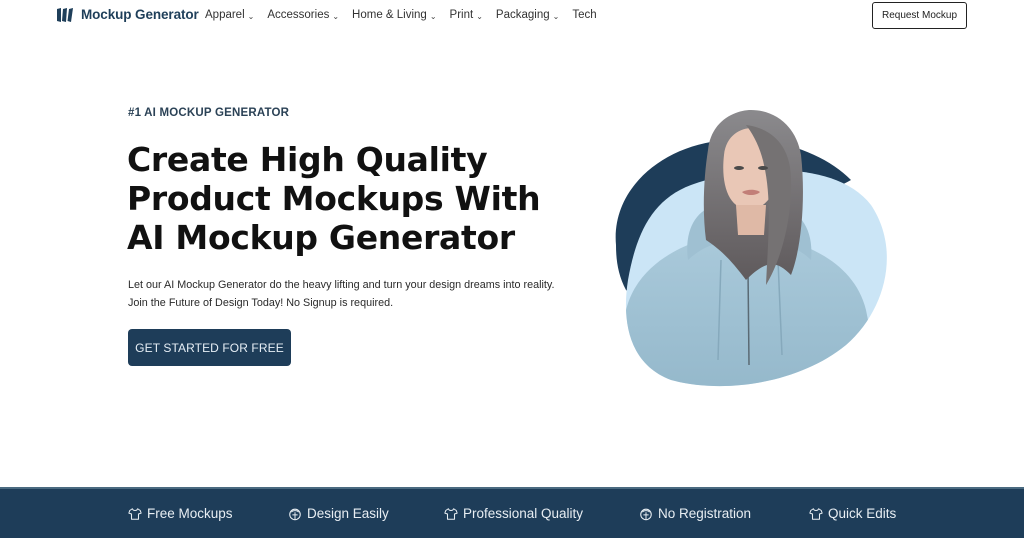 The image size is (1024, 538). Describe the element at coordinates (705, 513) in the screenshot. I see `feature-label: No Registration` at that location.